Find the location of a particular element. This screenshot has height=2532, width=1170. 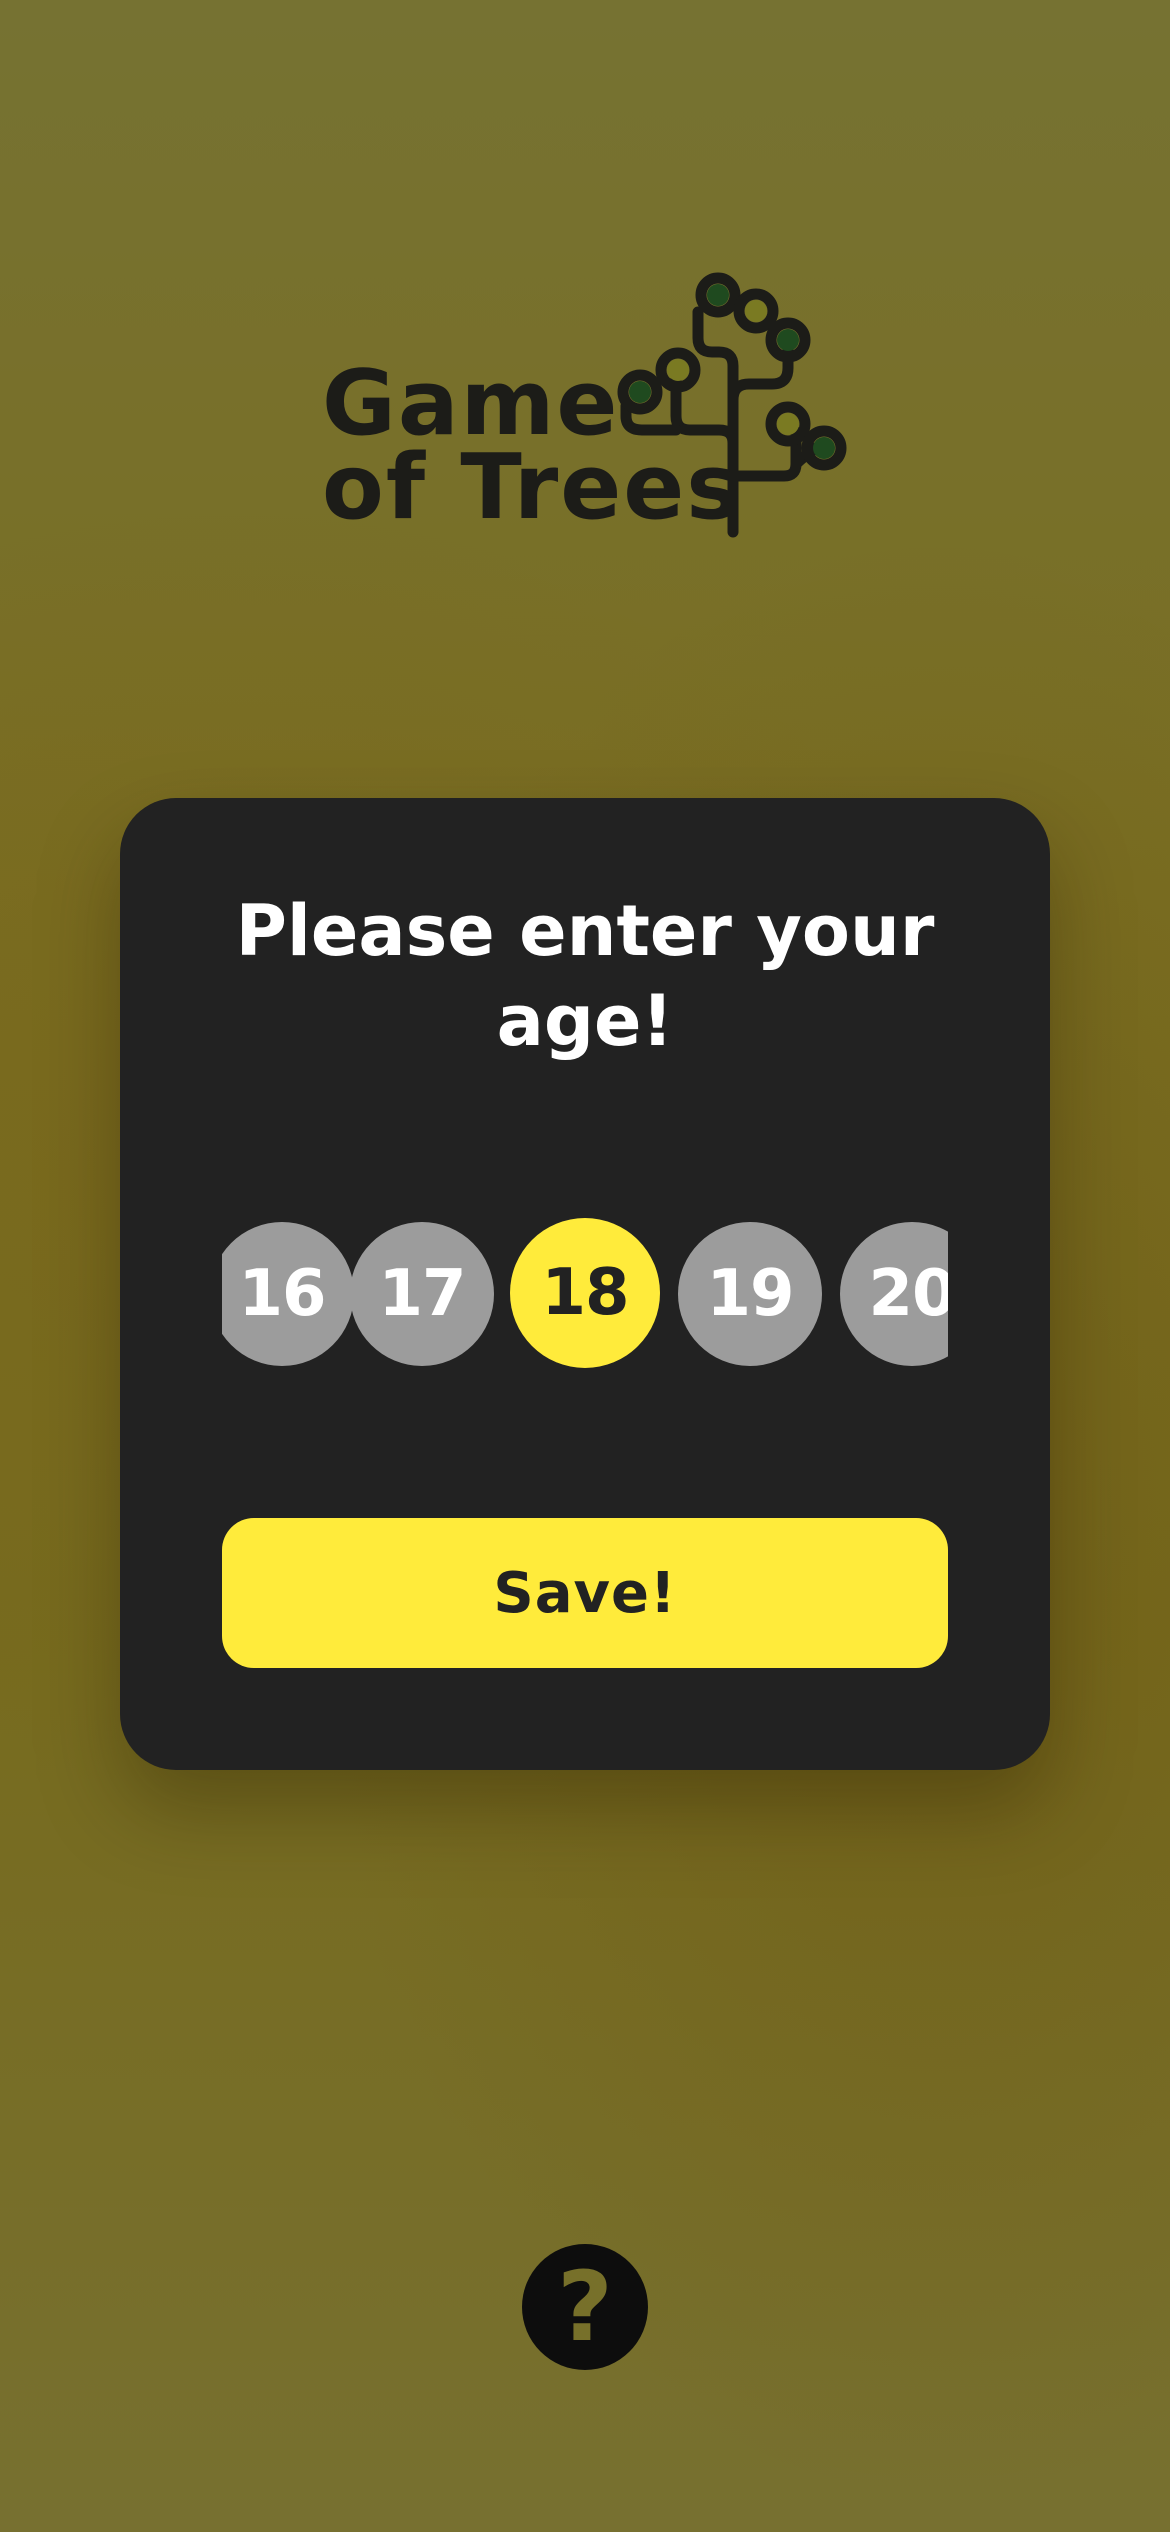

age-option-16: 16 is located at coordinates (288, 1294).